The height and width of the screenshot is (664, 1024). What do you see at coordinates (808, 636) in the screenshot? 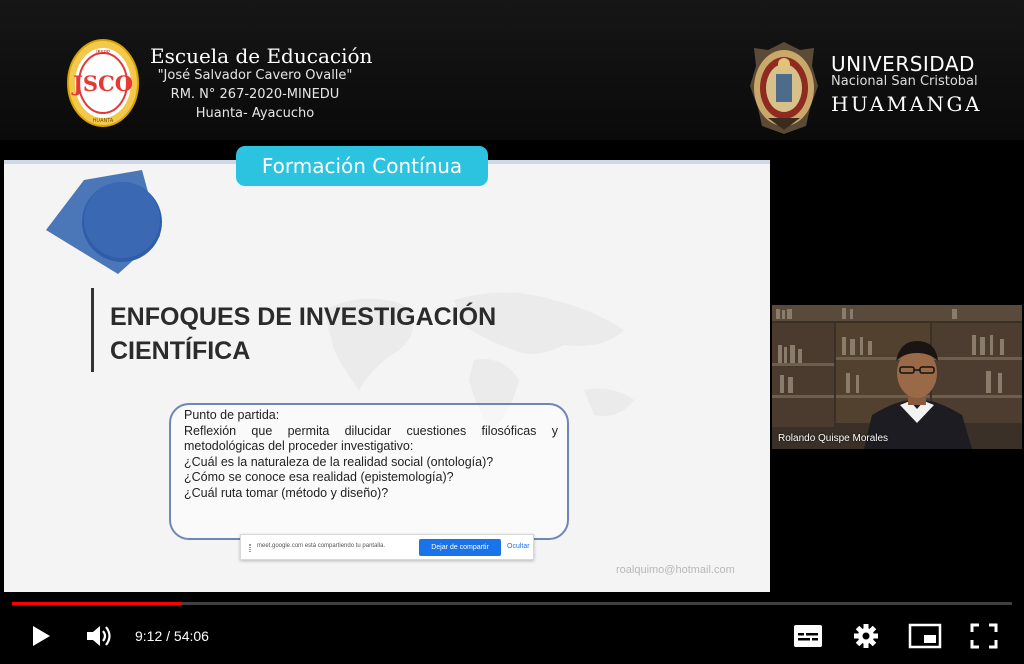
I see `subtitles-icon` at bounding box center [808, 636].